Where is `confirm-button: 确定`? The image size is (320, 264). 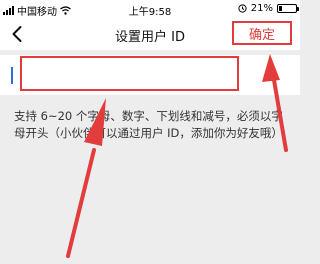 confirm-button: 确定 is located at coordinates (262, 33).